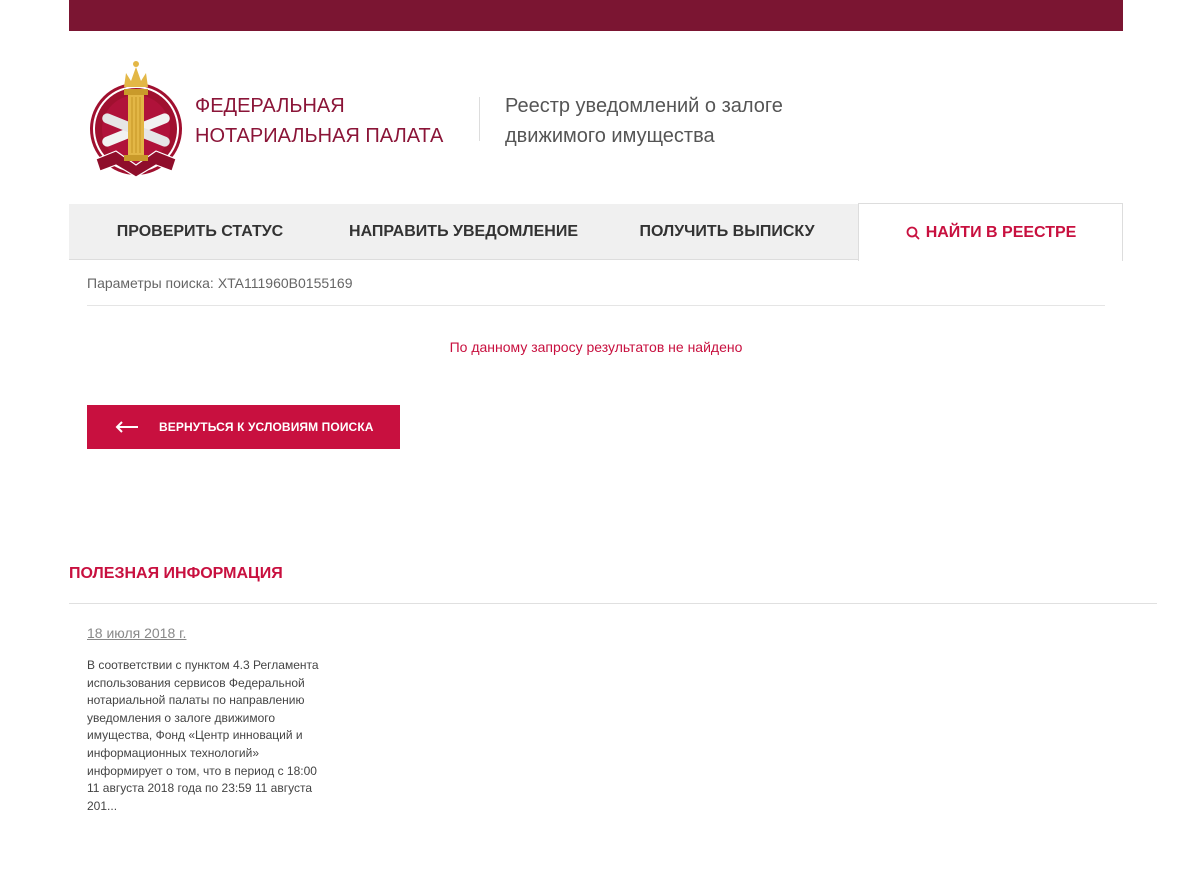  Describe the element at coordinates (136, 117) in the screenshot. I see `notary-emblem-icon` at that location.